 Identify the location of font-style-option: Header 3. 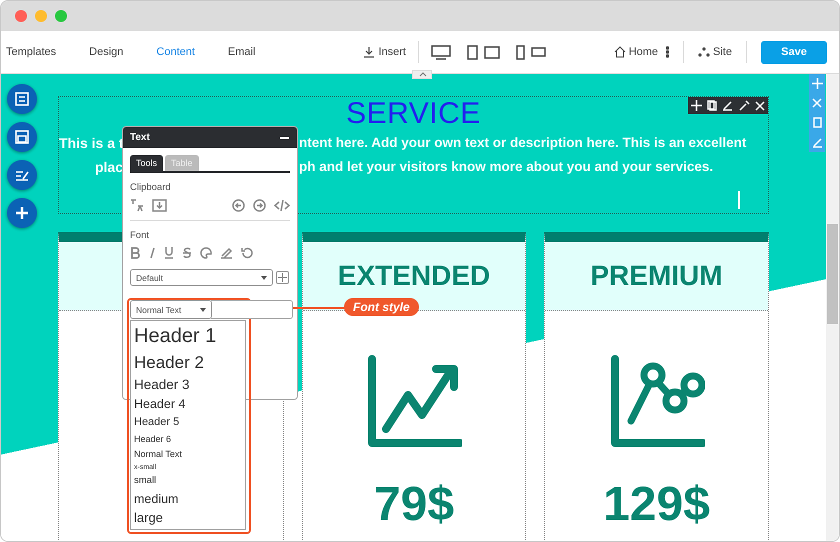
(189, 384).